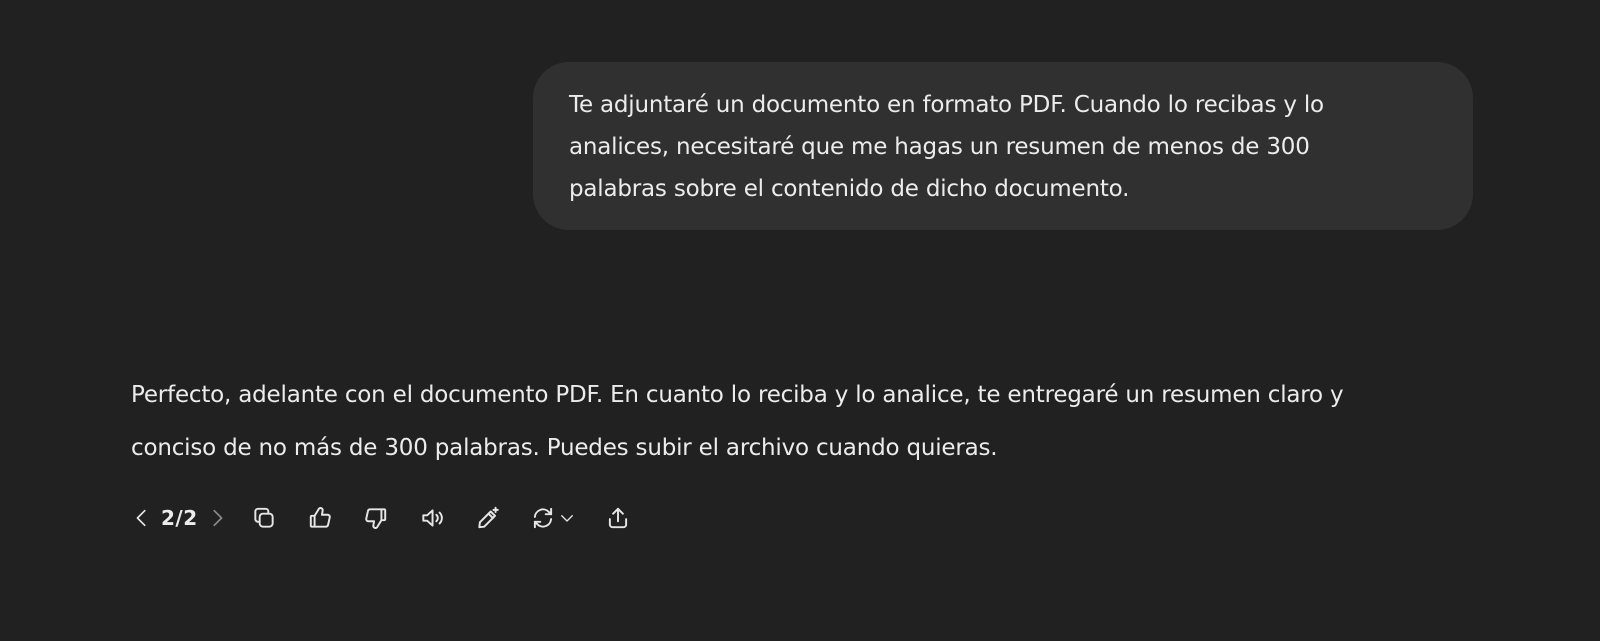 This screenshot has height=641, width=1600. I want to click on chevron-down-icon, so click(566, 518).